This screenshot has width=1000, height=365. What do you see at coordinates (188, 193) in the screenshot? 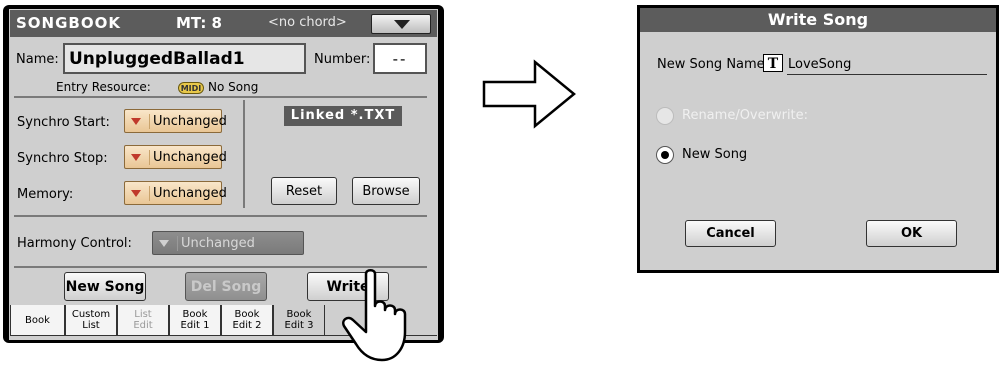
I see `memory-value: Unchanged` at bounding box center [188, 193].